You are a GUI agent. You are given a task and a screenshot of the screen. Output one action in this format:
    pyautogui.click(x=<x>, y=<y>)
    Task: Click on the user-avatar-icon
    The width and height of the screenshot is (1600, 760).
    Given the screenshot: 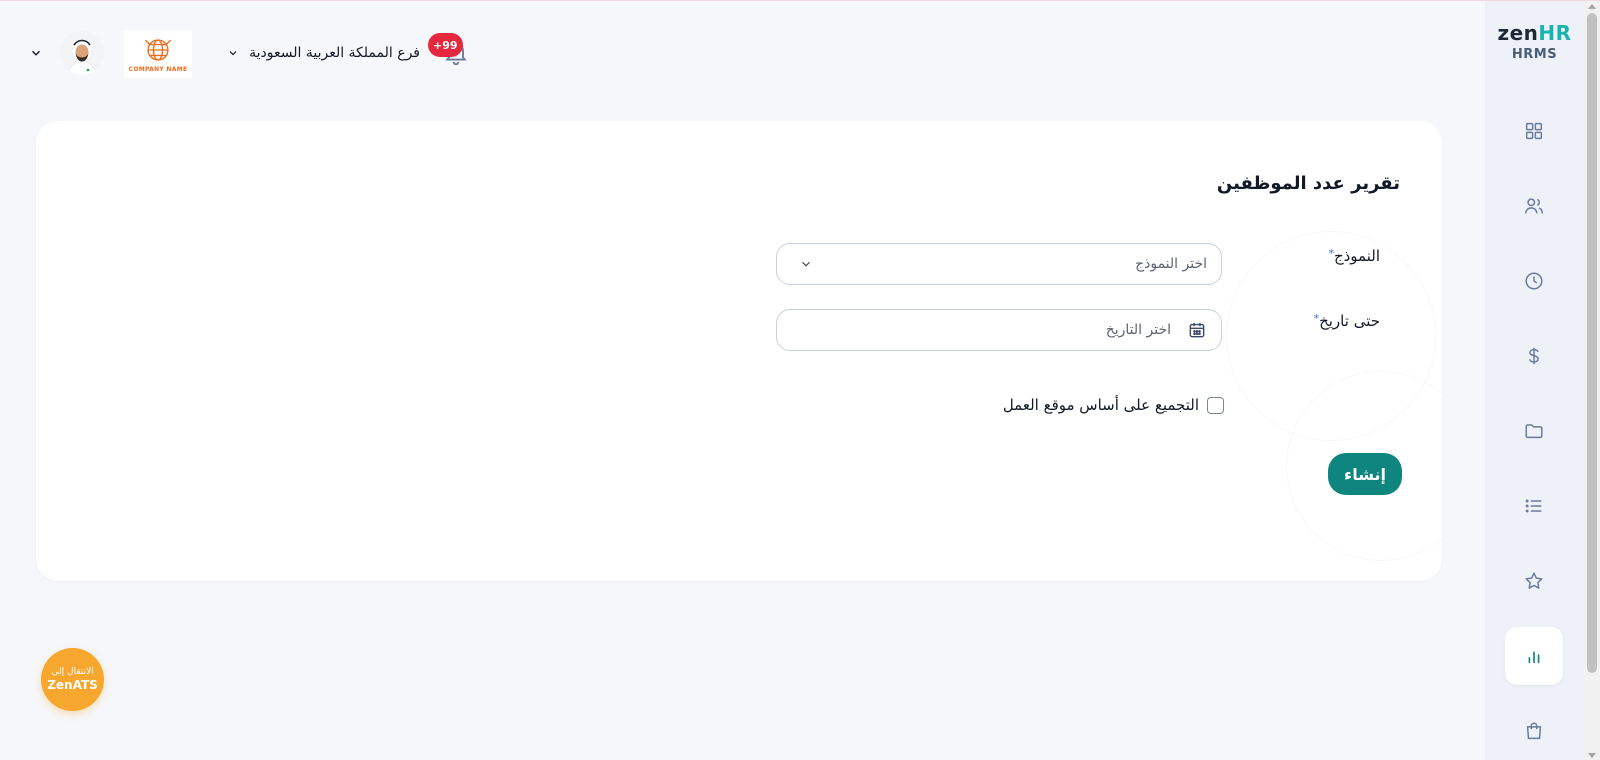 What is the action you would take?
    pyautogui.click(x=82, y=53)
    